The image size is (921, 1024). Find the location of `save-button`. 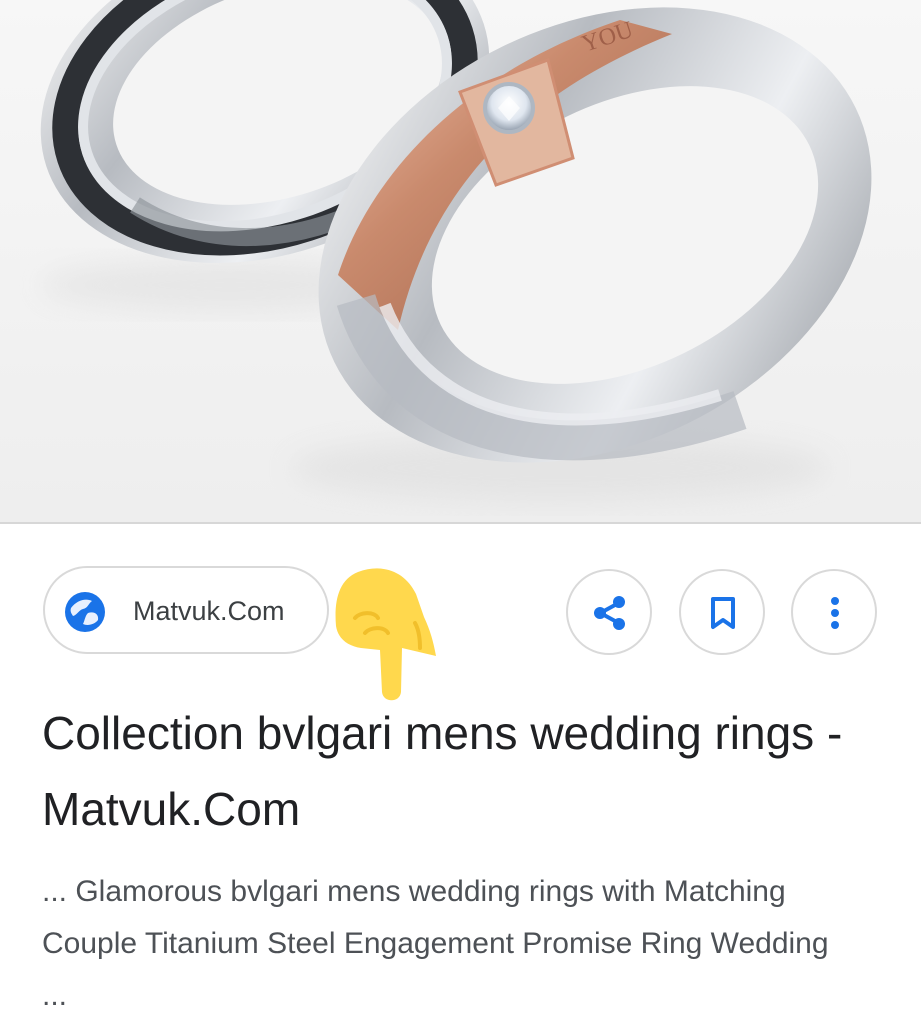

save-button is located at coordinates (722, 612).